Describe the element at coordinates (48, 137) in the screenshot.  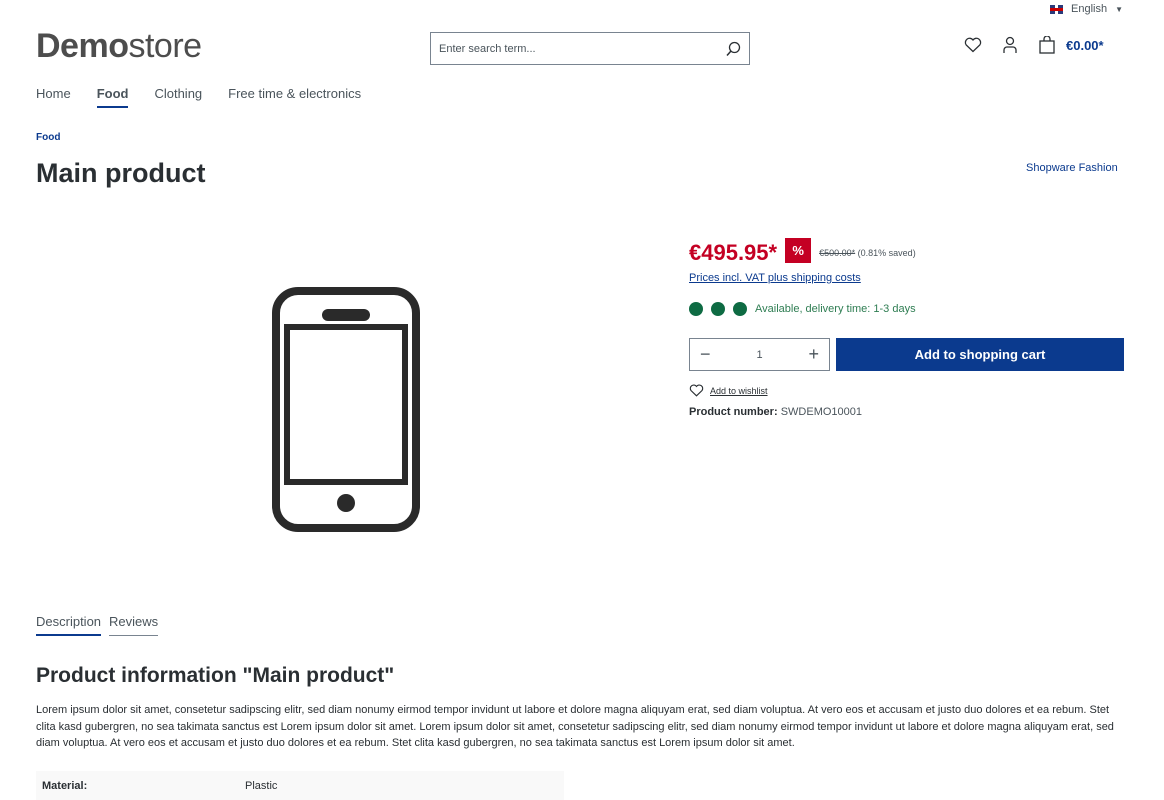
I see `breadcrumb: Food` at that location.